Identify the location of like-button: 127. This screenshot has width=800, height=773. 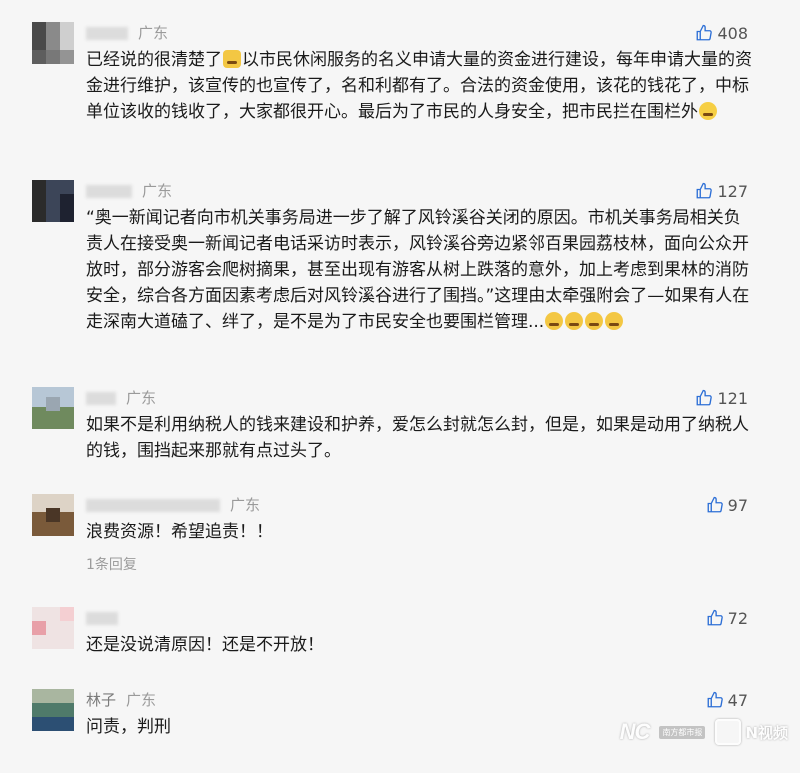
(721, 191).